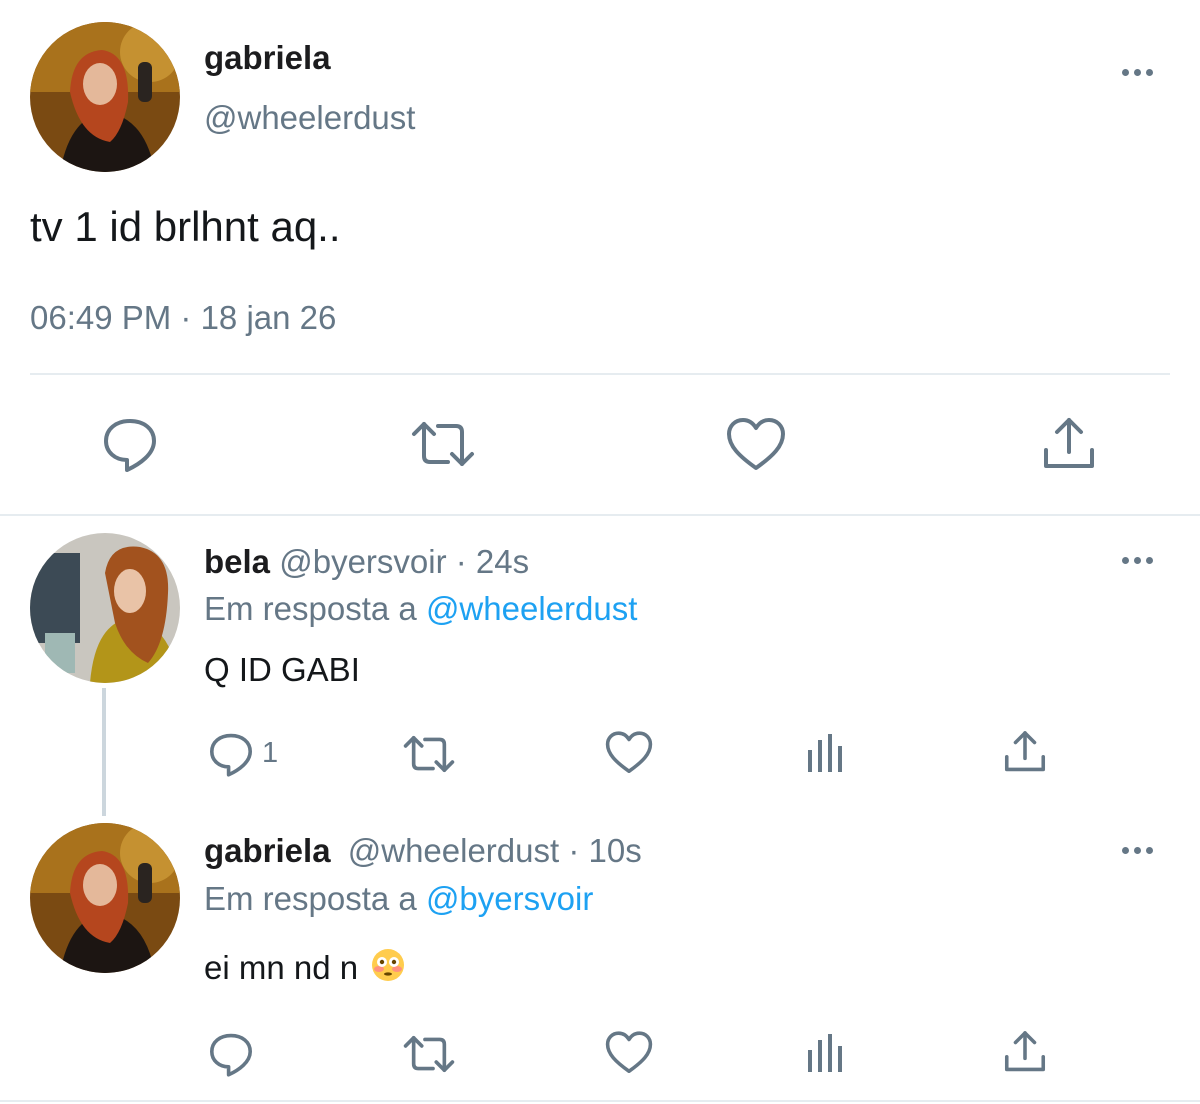 Image resolution: width=1200 pixels, height=1104 pixels. I want to click on author-meta: @wheelerdust · 10s, so click(495, 850).